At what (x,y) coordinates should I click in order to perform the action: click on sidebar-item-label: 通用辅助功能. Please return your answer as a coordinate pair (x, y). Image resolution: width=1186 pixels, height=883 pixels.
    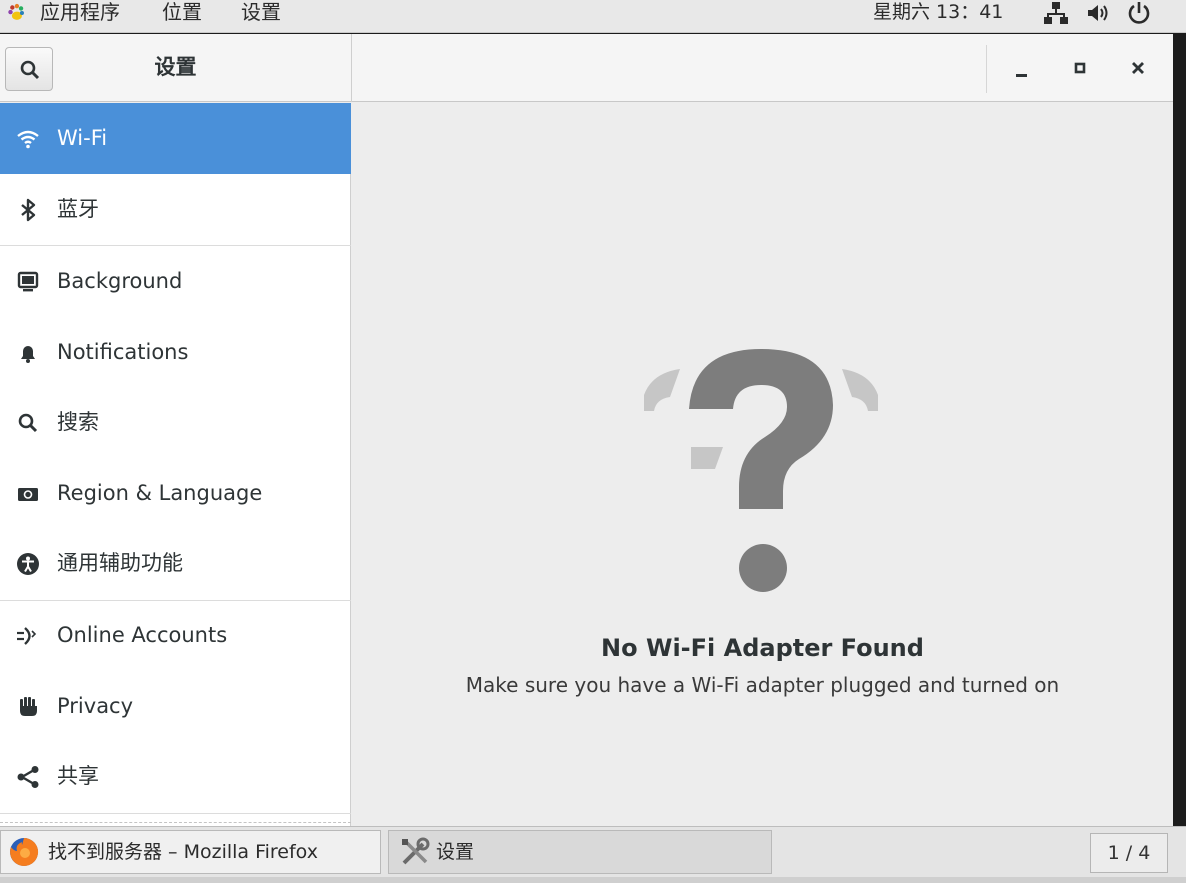
    Looking at the image, I should click on (120, 563).